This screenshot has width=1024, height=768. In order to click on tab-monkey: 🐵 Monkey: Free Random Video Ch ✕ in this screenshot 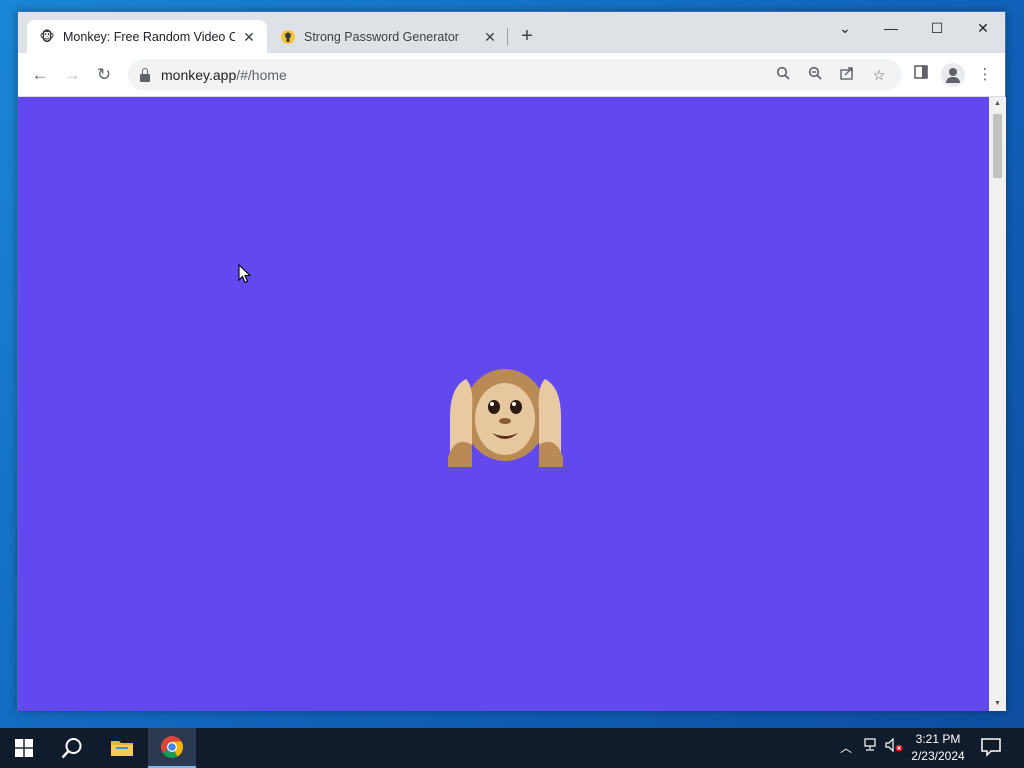, I will do `click(147, 36)`.